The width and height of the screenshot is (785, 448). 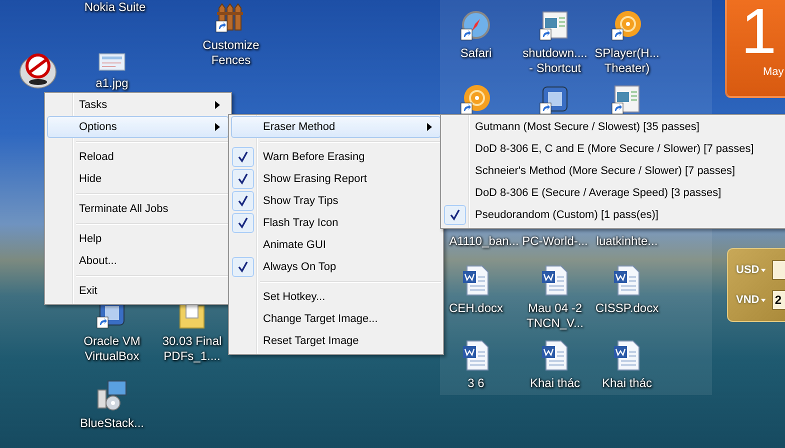 What do you see at coordinates (773, 72) in the screenshot?
I see `calendar-month: May` at bounding box center [773, 72].